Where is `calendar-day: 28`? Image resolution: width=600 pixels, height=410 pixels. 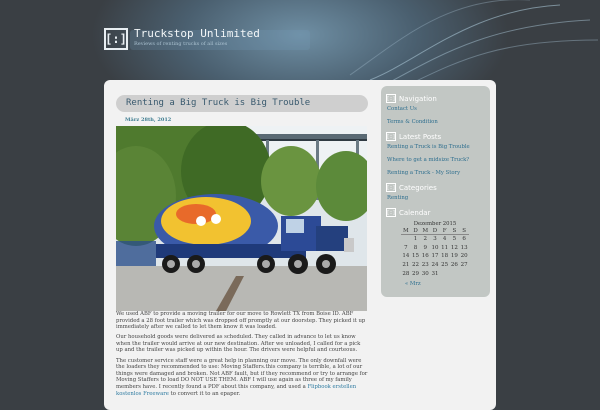 calendar-day: 28 is located at coordinates (406, 273).